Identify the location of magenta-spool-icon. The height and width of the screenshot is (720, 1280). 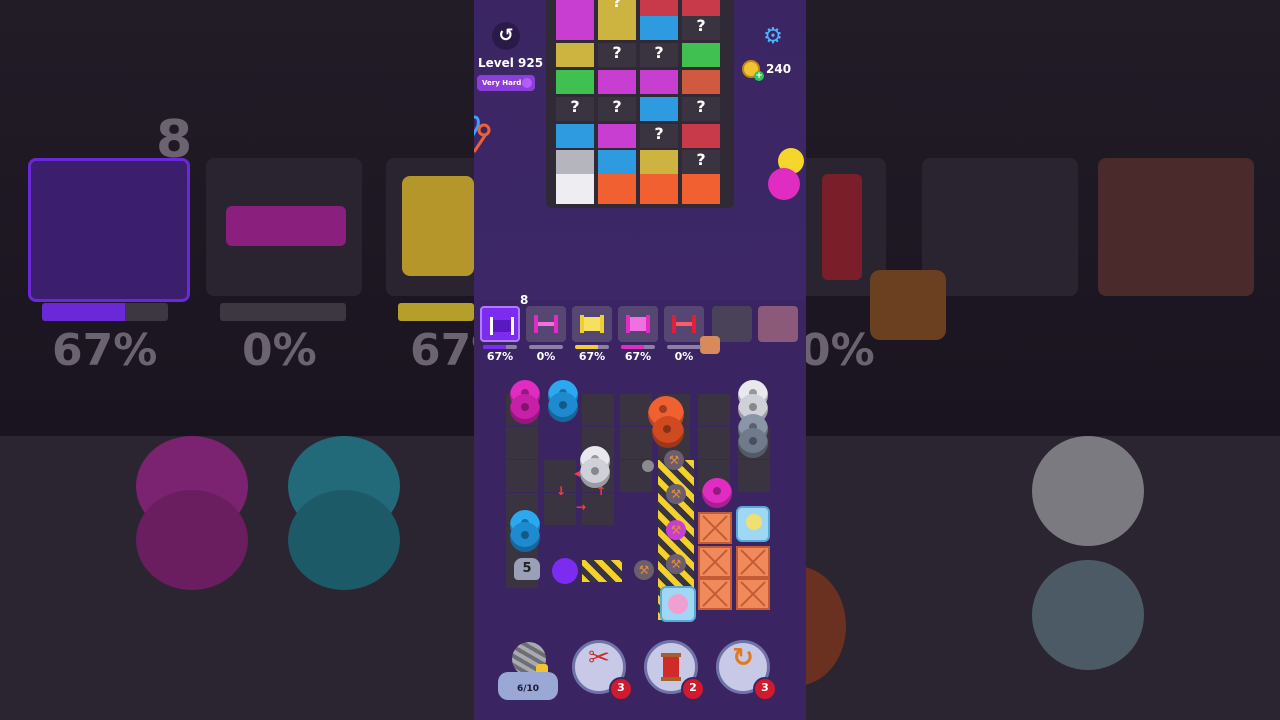
(546, 324).